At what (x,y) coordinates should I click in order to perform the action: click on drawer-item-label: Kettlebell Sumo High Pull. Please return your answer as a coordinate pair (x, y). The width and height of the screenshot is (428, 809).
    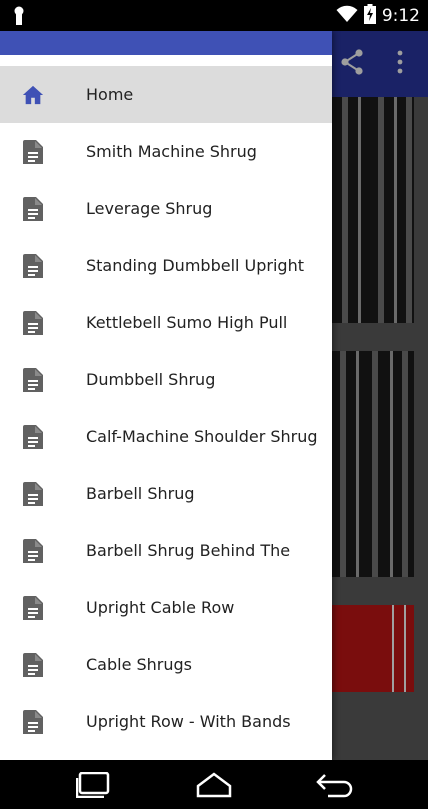
    Looking at the image, I should click on (187, 322).